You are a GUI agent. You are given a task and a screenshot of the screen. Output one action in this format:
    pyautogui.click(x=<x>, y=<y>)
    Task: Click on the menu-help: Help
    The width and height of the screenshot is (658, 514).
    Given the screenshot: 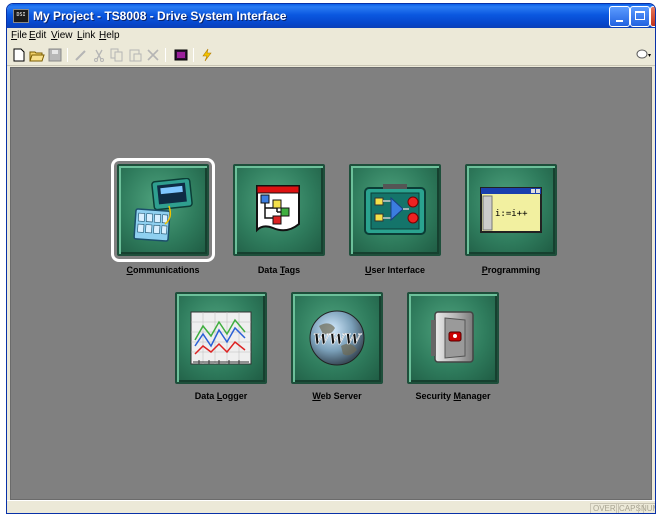 What is the action you would take?
    pyautogui.click(x=109, y=35)
    